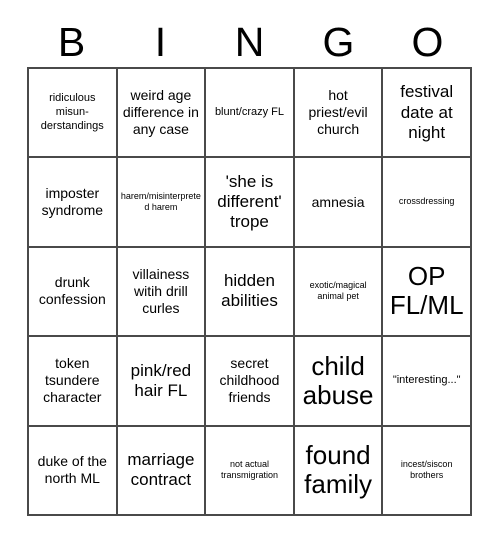  I want to click on bingo-cell-label: "interesting...", so click(426, 380).